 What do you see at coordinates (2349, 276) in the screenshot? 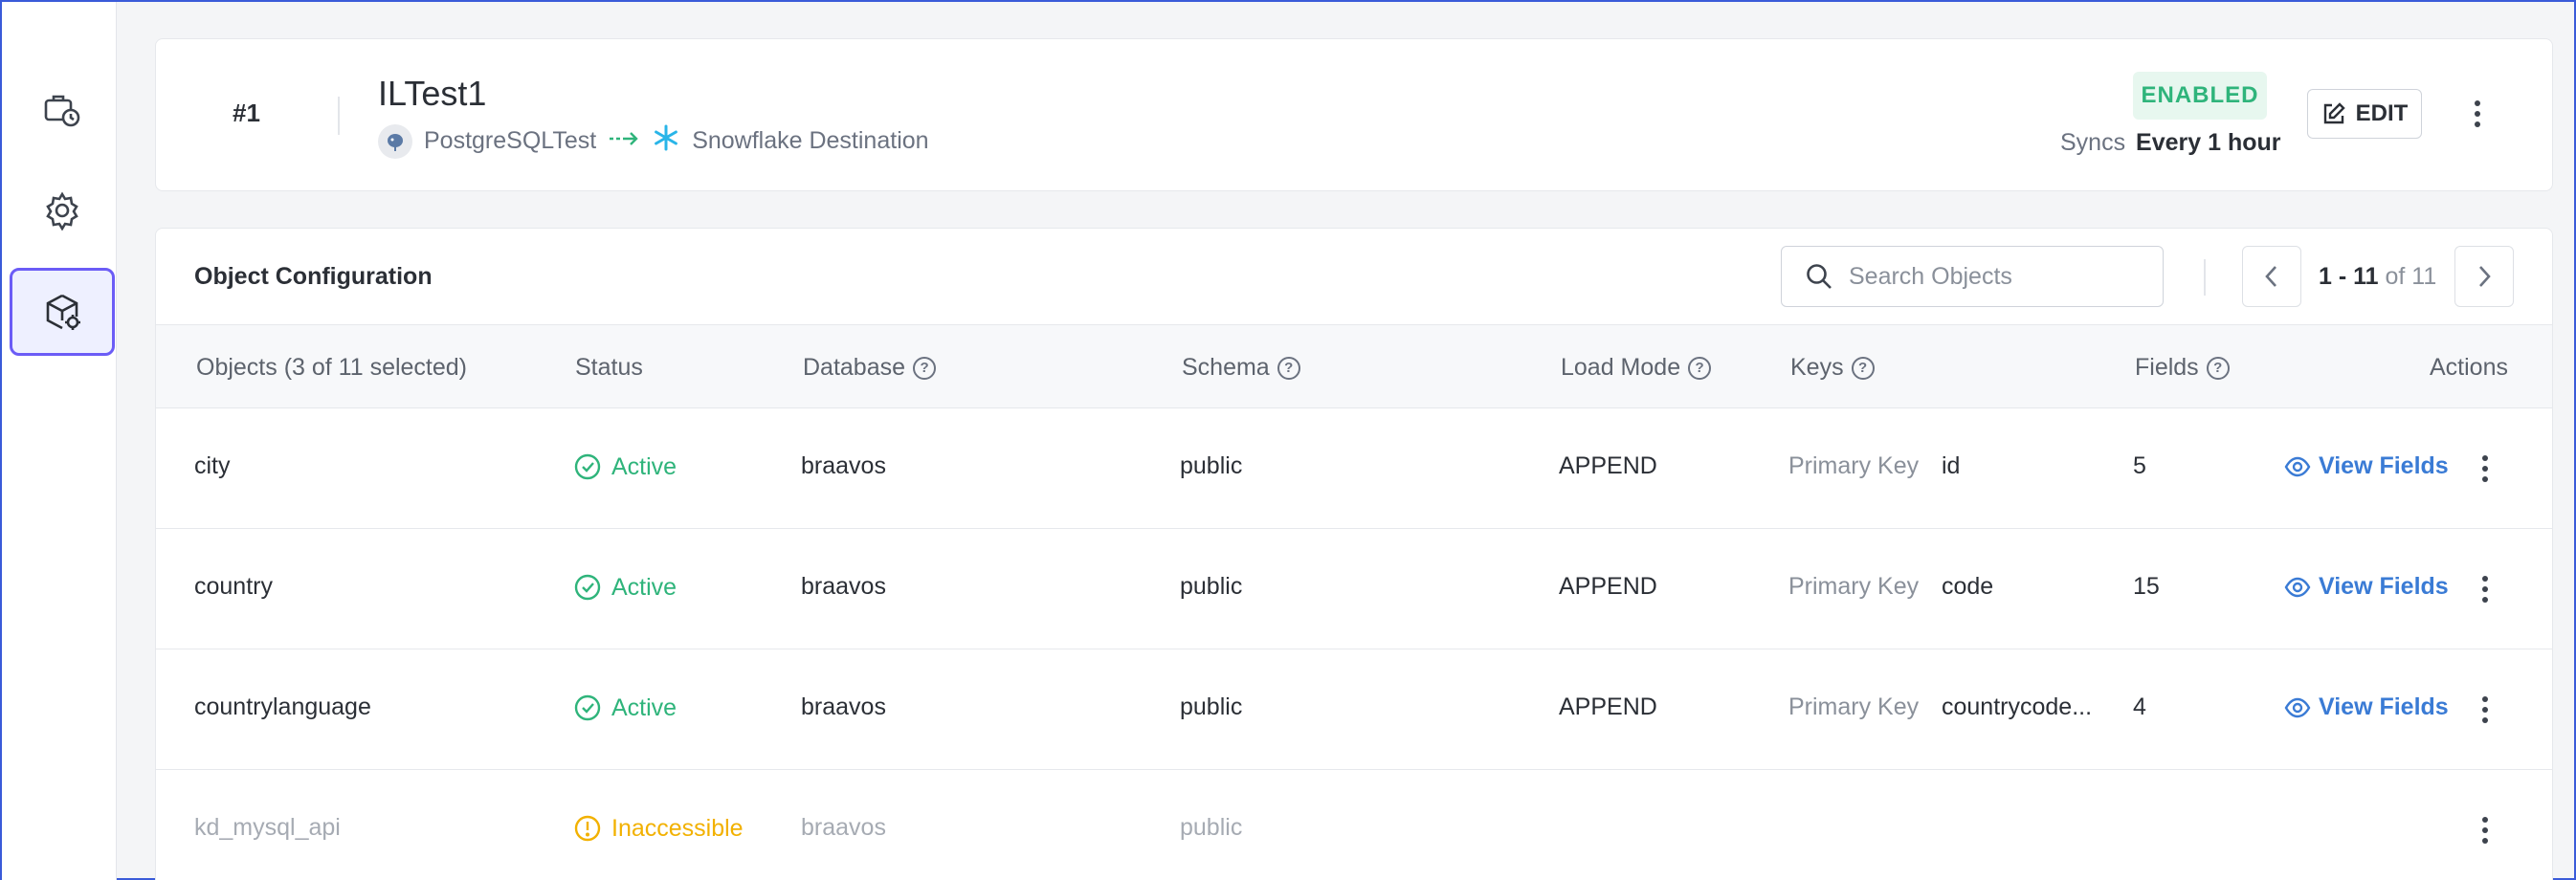
I see `pagination-range: 1 - 11` at bounding box center [2349, 276].